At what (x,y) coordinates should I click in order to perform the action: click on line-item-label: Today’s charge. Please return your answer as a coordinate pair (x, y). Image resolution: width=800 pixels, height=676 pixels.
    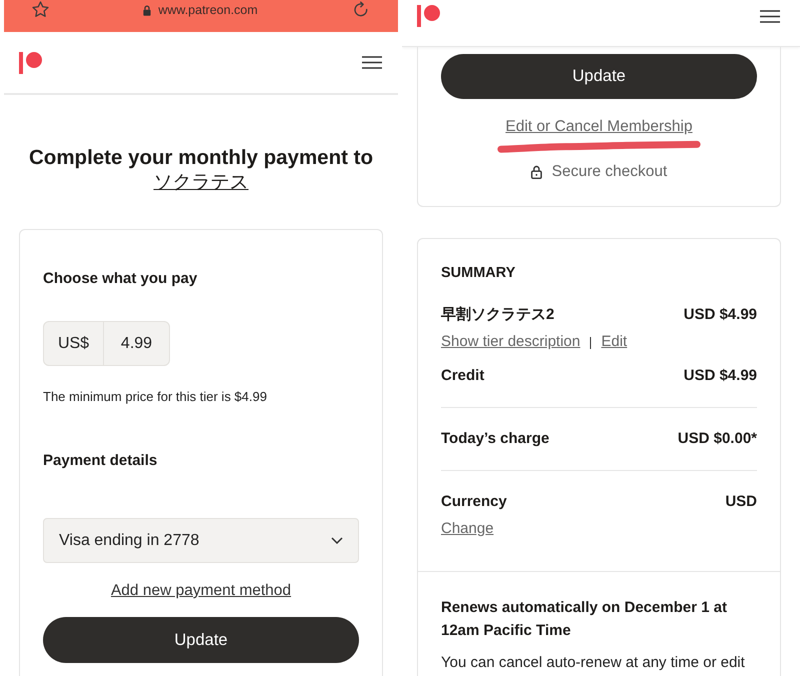
    Looking at the image, I should click on (495, 439).